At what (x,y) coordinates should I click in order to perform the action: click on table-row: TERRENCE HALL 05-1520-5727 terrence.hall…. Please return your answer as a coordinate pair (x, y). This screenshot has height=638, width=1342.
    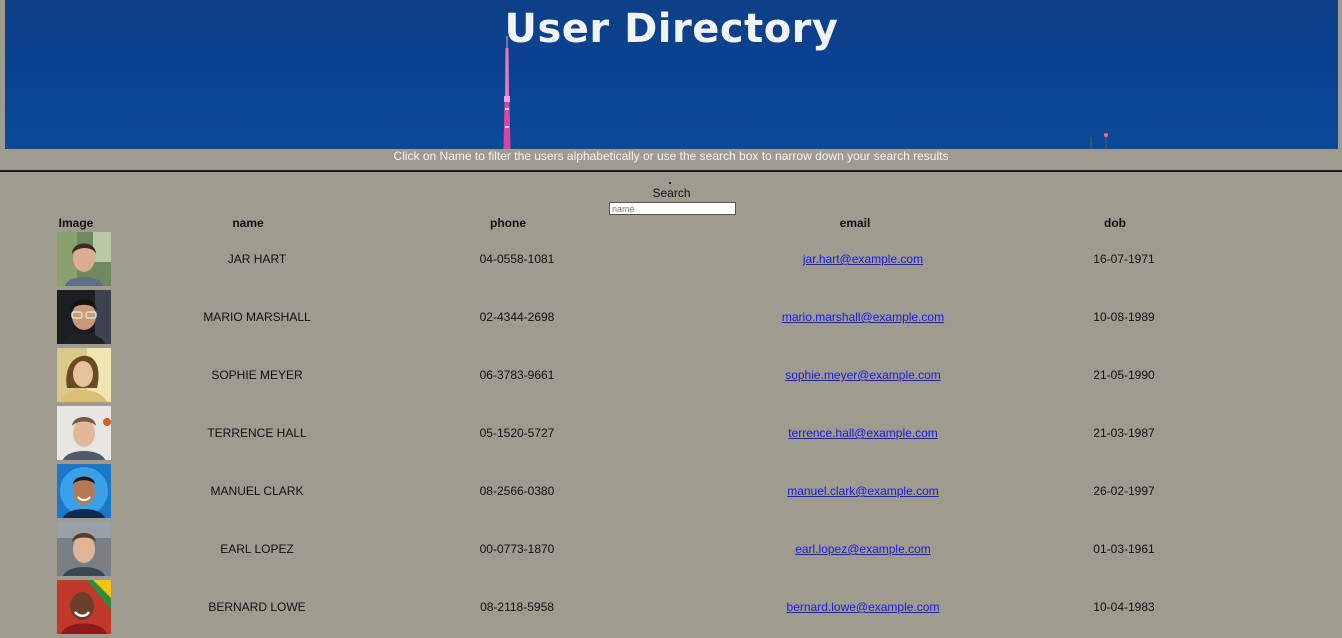
    Looking at the image, I should click on (671, 435).